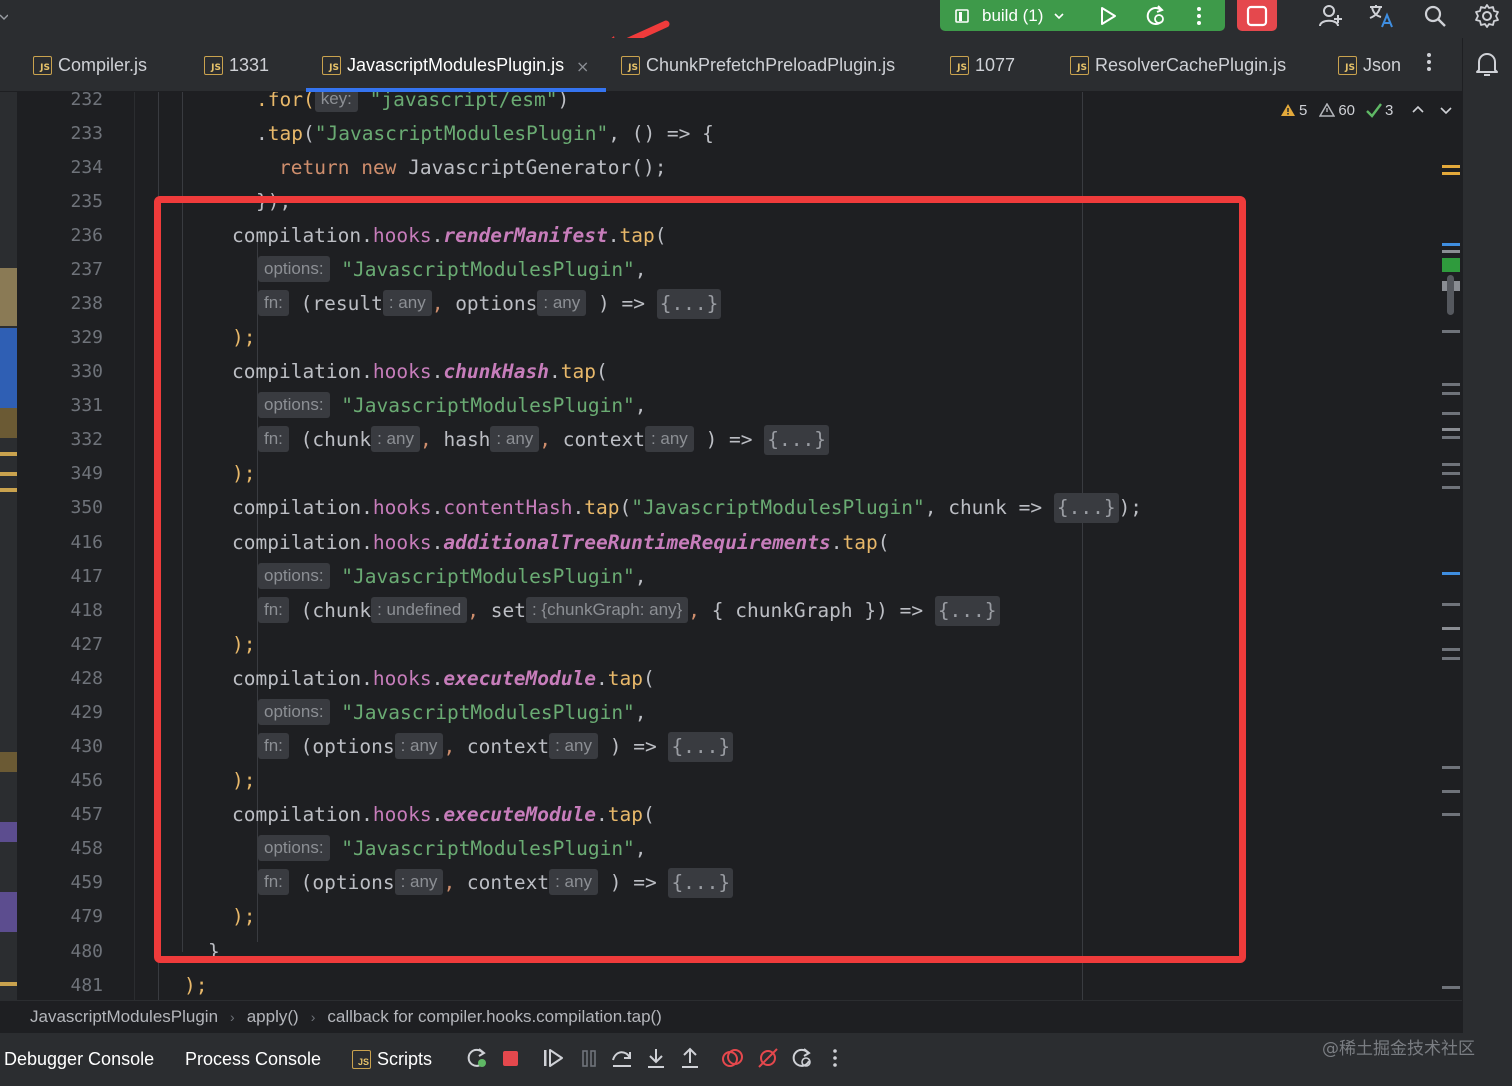  What do you see at coordinates (1487, 15) in the screenshot?
I see `gear-icon` at bounding box center [1487, 15].